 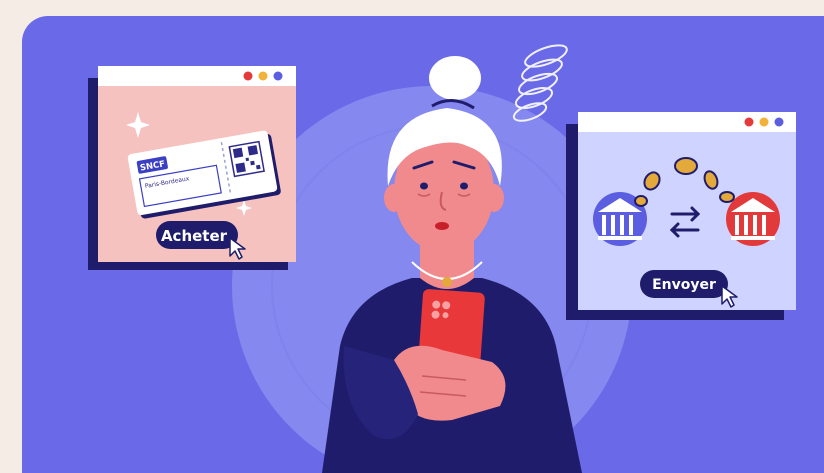 I want to click on envoyer-button: Envoyer, so click(x=684, y=284).